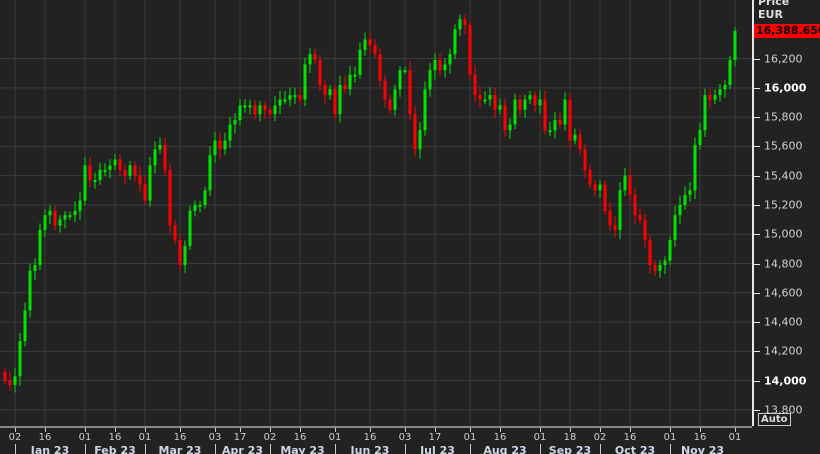 The image size is (820, 454). Describe the element at coordinates (774, 419) in the screenshot. I see `auto-scale-button: Auto` at that location.